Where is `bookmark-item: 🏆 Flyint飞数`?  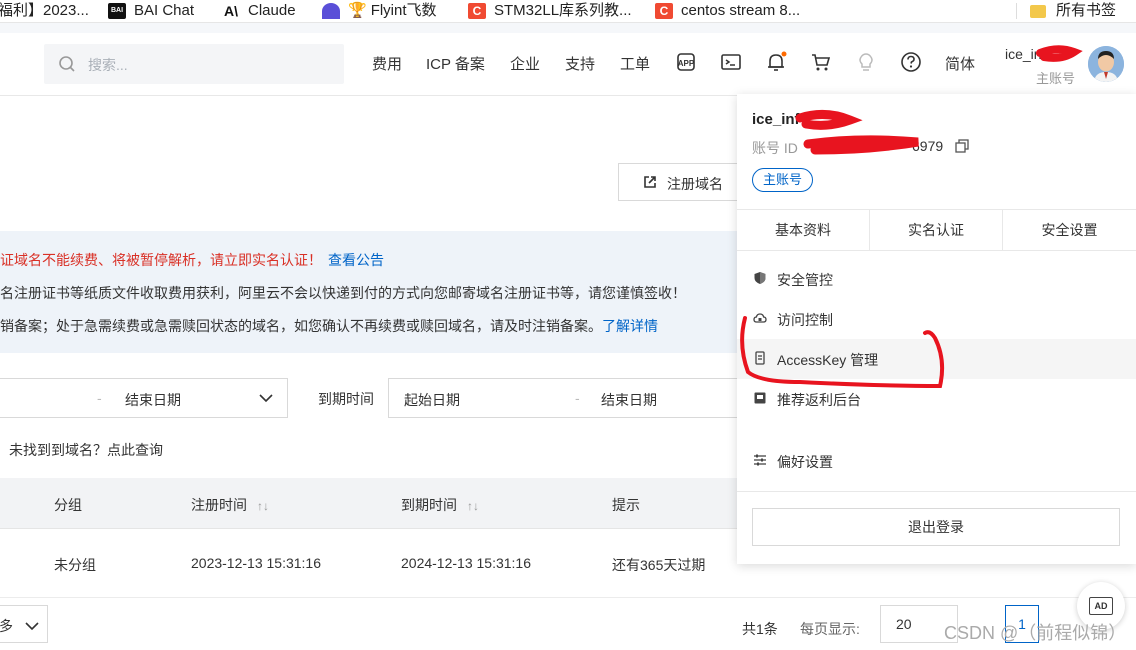 bookmark-item: 🏆 Flyint飞数 is located at coordinates (379, 11).